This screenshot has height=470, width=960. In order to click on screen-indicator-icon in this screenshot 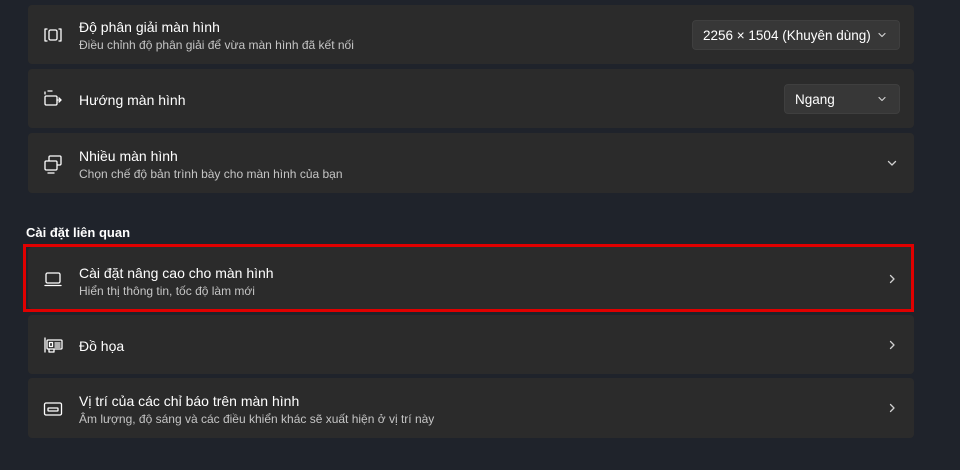, I will do `click(53, 409)`.